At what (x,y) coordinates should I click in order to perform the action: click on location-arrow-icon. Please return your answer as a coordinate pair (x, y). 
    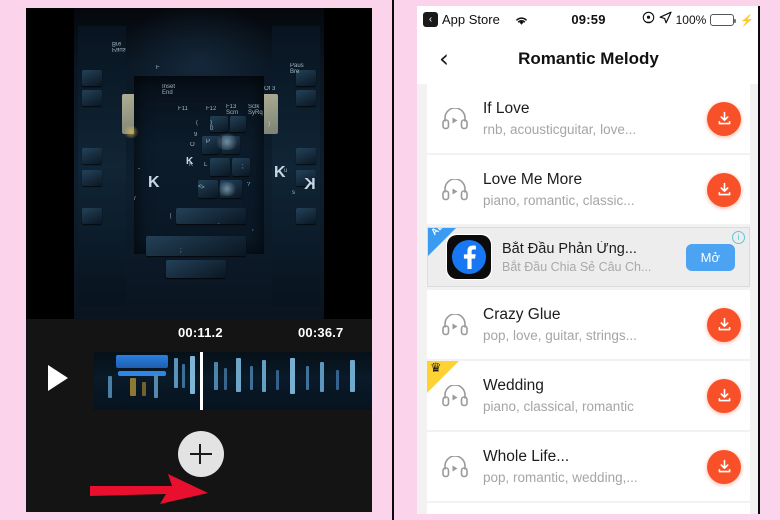
    Looking at the image, I should click on (665, 20).